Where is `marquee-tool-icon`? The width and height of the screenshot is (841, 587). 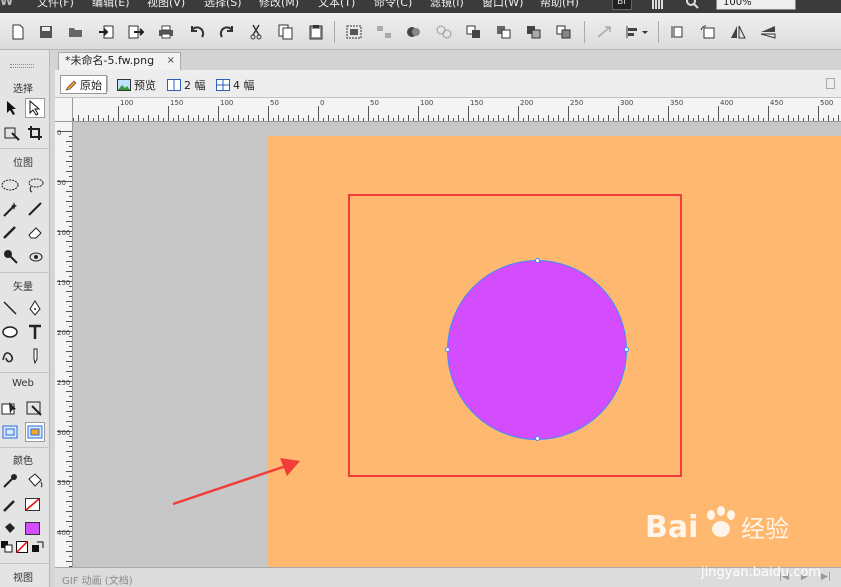
marquee-tool-icon is located at coordinates (10, 185).